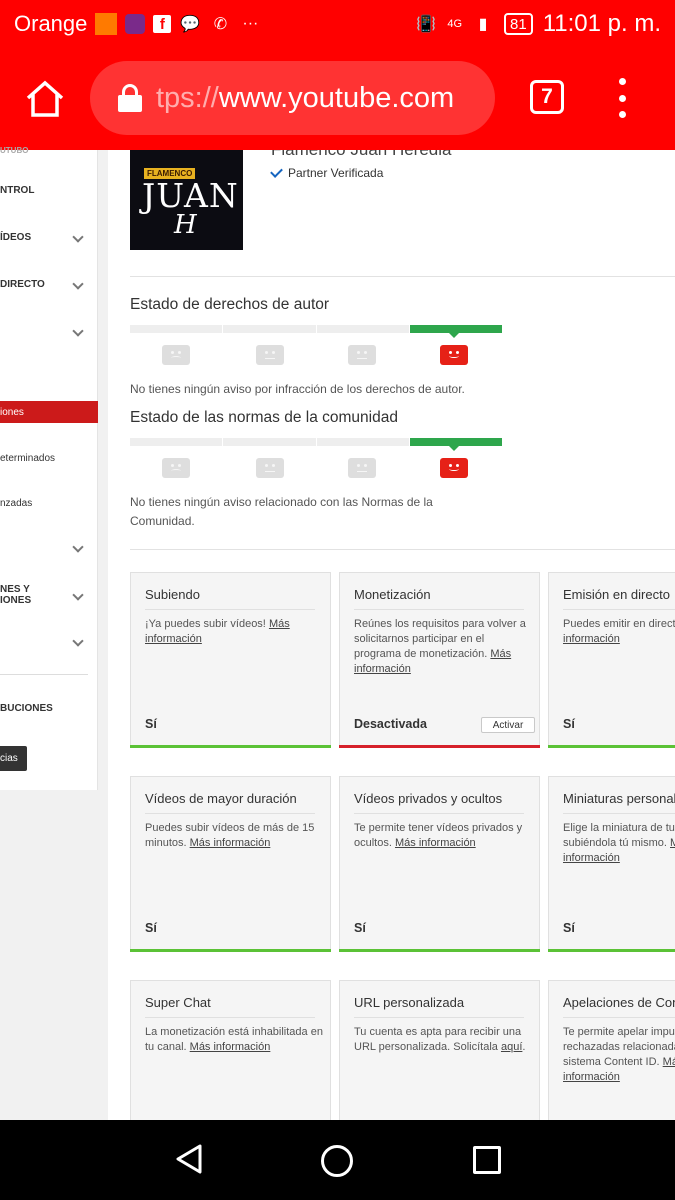  What do you see at coordinates (619, 598) in the screenshot?
I see `card-title: Emisión en directo` at bounding box center [619, 598].